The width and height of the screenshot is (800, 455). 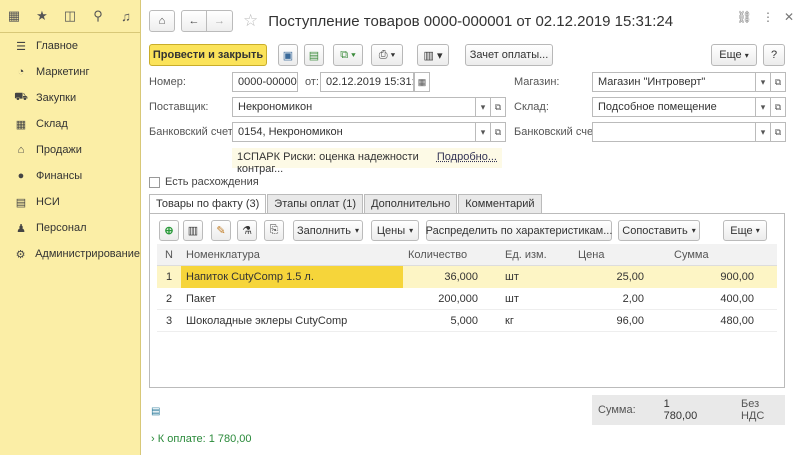 I want to click on grid-icon: ▦, so click(x=14, y=16).